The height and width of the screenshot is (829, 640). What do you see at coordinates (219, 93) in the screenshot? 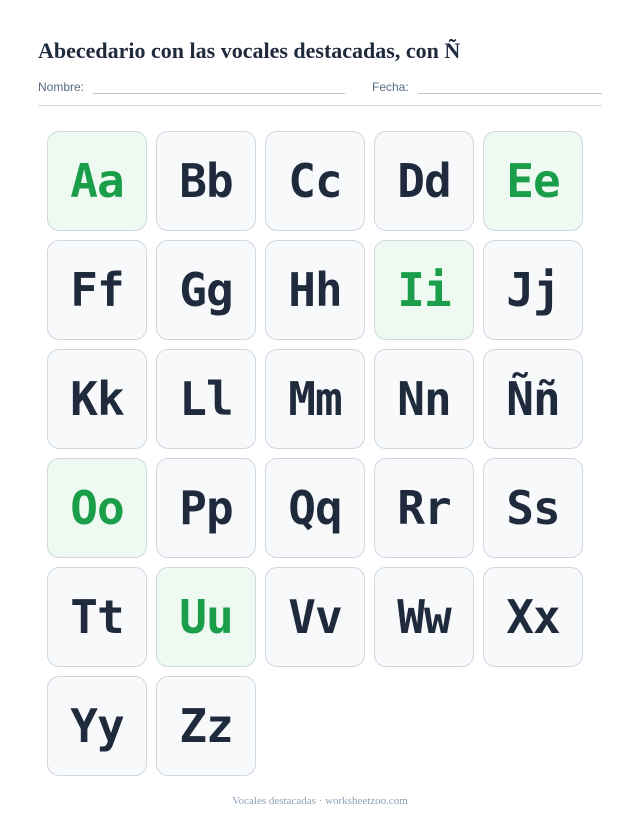
I see `name-line` at bounding box center [219, 93].